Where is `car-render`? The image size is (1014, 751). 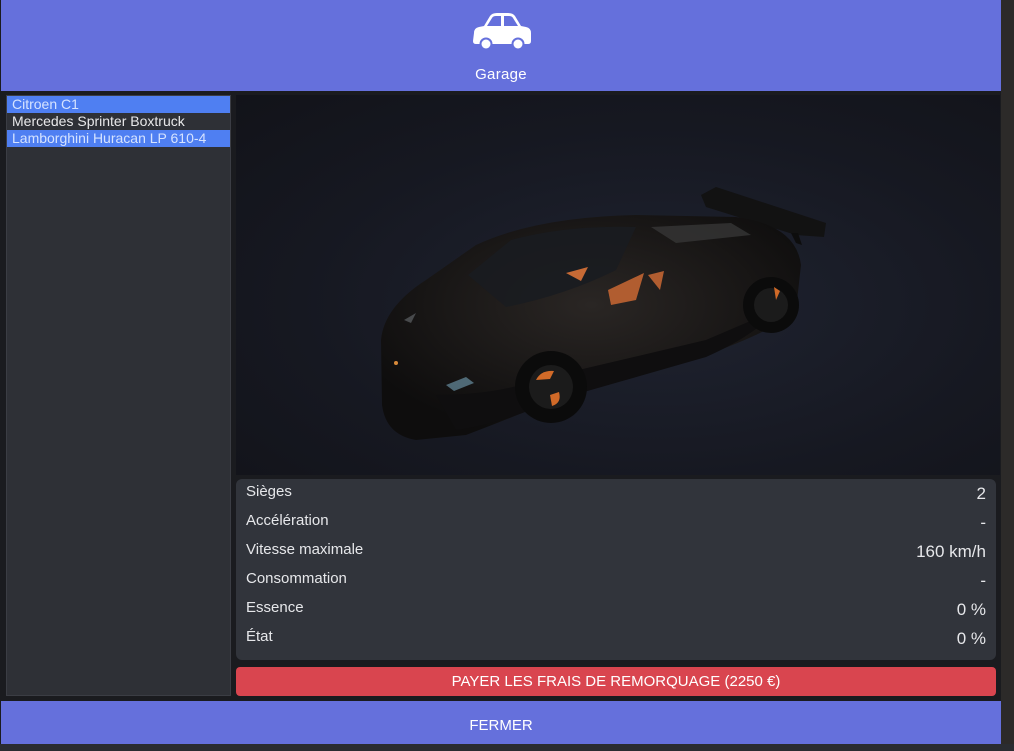
car-render is located at coordinates (603, 313).